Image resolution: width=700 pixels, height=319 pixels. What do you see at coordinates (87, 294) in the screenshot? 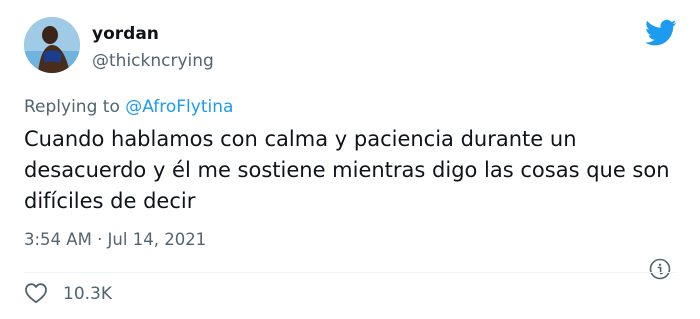
I see `like-count: 10.3K` at bounding box center [87, 294].